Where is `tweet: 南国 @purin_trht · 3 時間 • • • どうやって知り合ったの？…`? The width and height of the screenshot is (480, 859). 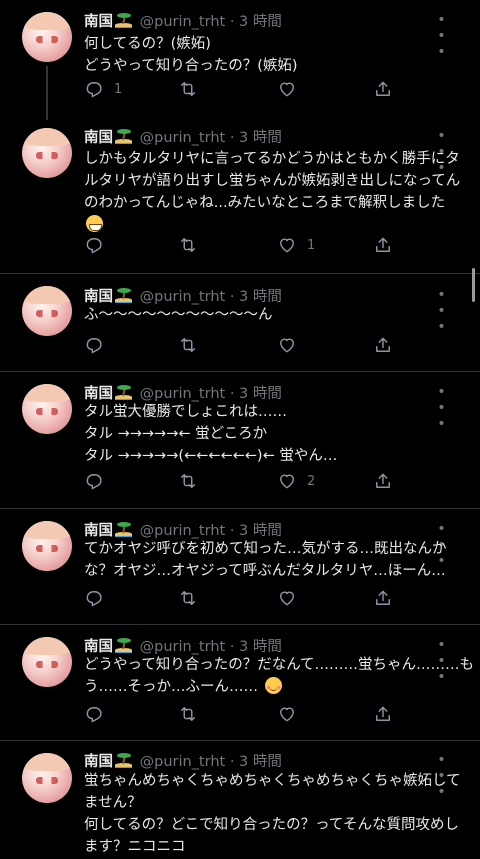 tweet: 南国 @purin_trht · 3 時間 • • • どうやって知り合ったの？… is located at coordinates (240, 682).